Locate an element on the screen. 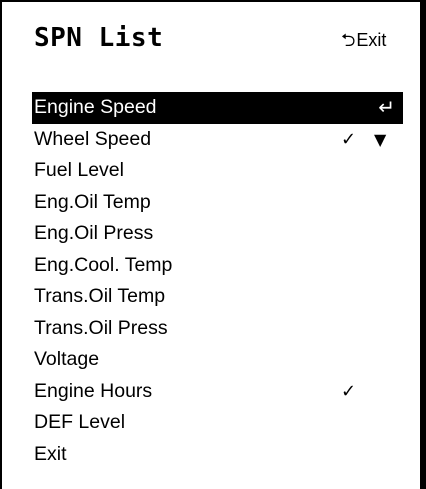 Image resolution: width=426 pixels, height=489 pixels. list-item-label: Trans.Oil Temp is located at coordinates (100, 296).